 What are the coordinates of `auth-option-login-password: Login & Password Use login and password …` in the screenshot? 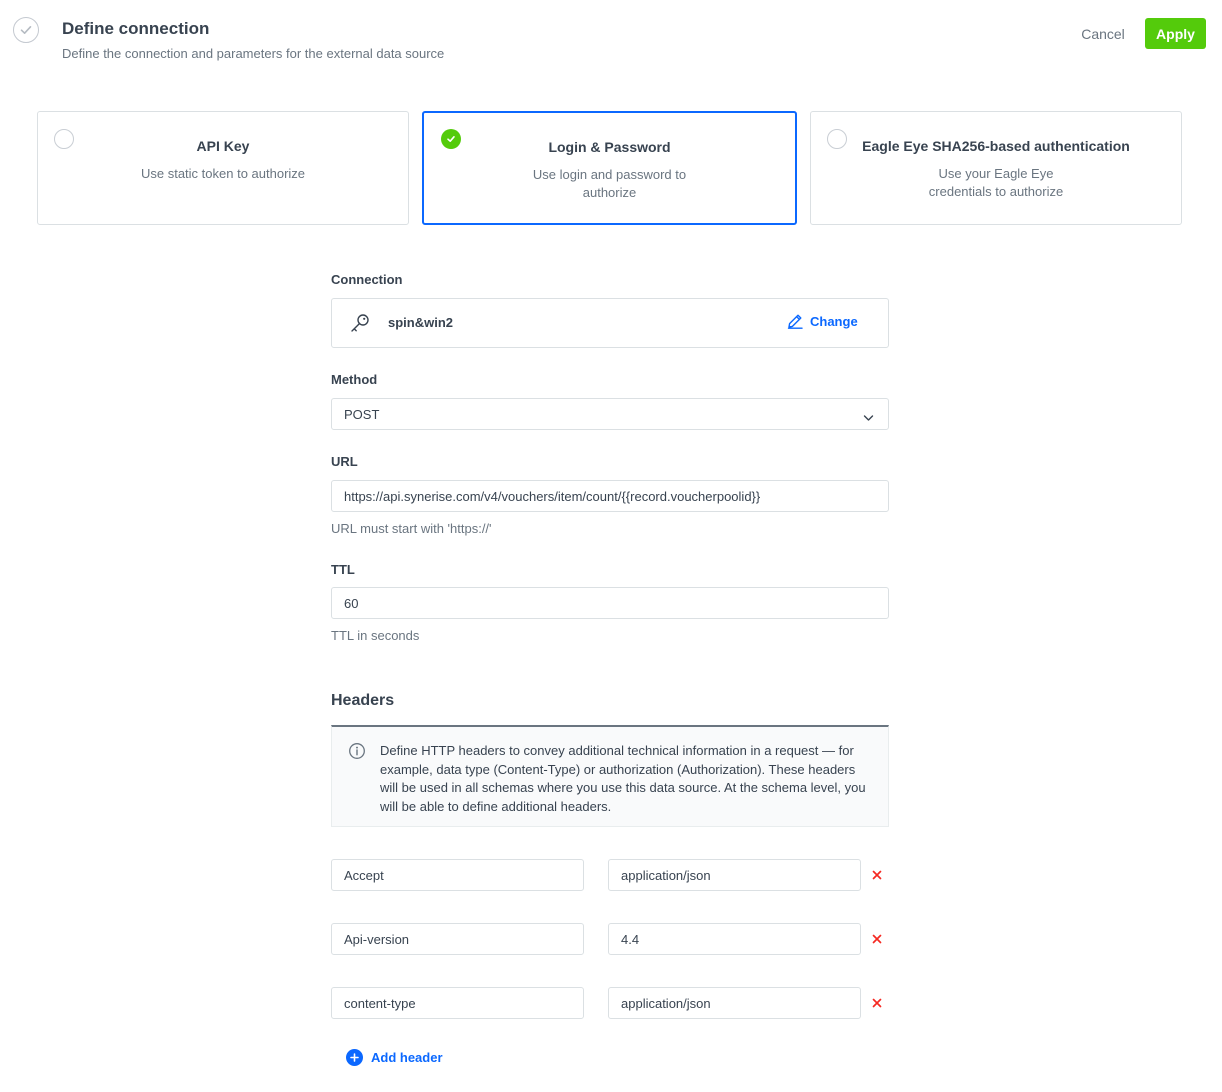 It's located at (609, 168).